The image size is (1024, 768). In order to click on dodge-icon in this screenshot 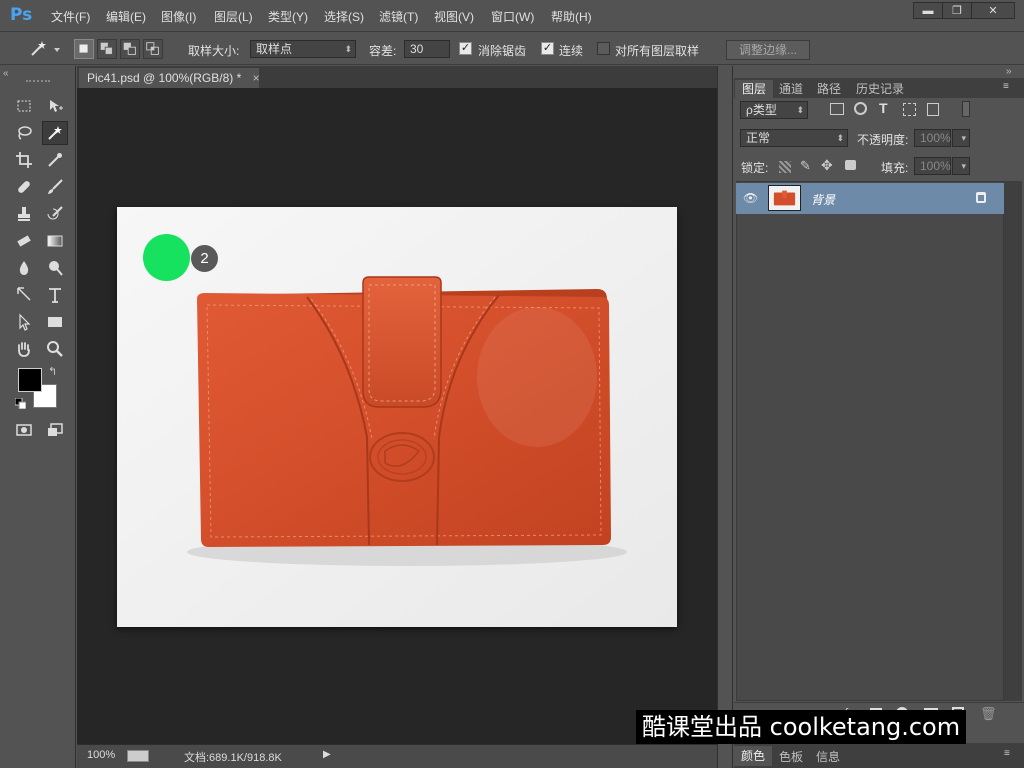, I will do `click(56, 268)`.